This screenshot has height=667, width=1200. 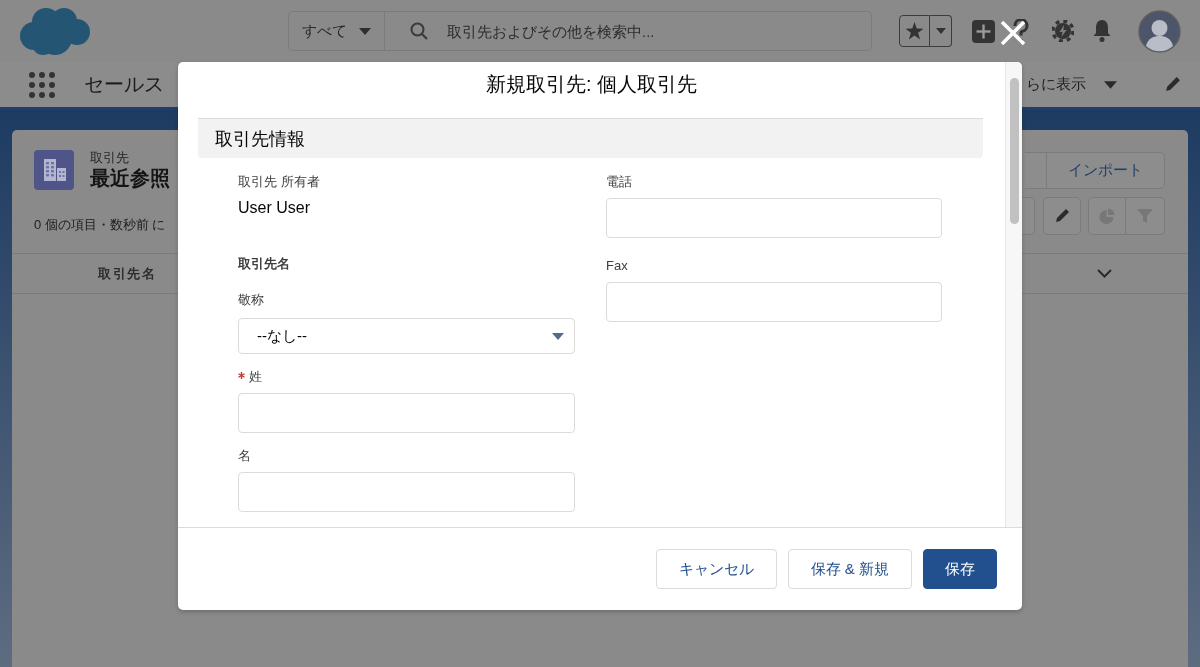 What do you see at coordinates (264, 264) in the screenshot?
I see `group-label: 取引先名` at bounding box center [264, 264].